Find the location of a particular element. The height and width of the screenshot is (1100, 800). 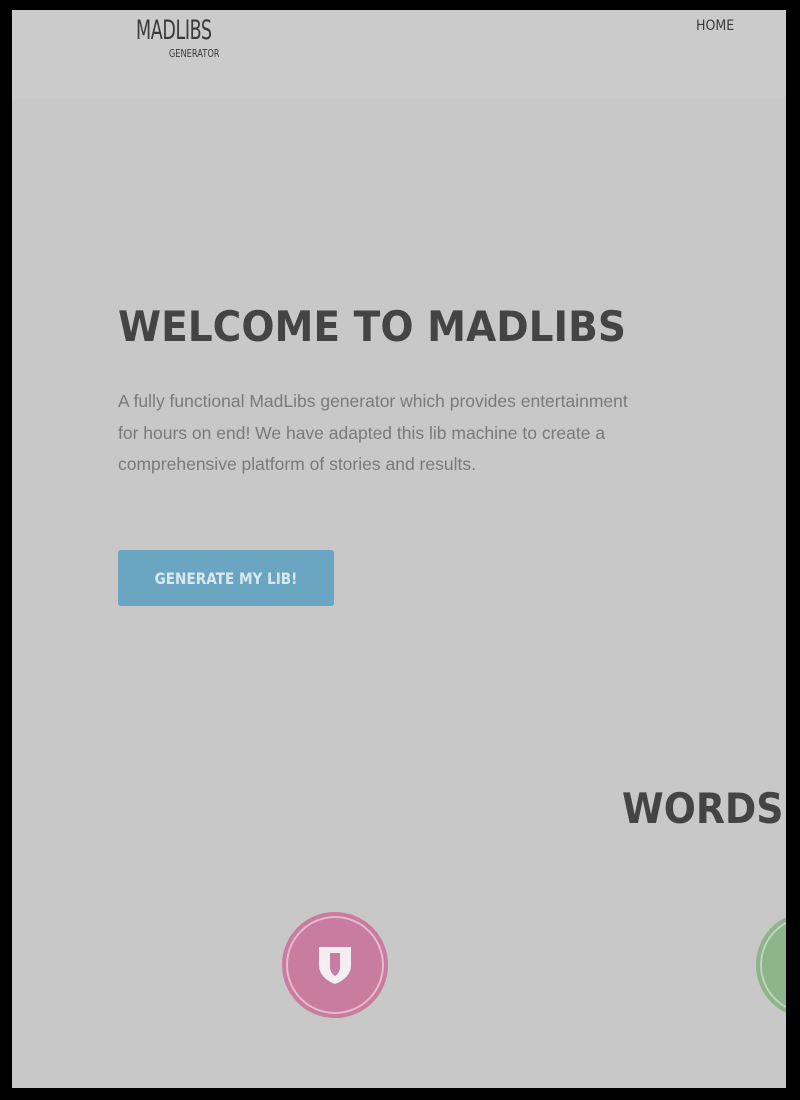

generate-lib-button-label: GENERATE MY LIB! is located at coordinates (226, 578).